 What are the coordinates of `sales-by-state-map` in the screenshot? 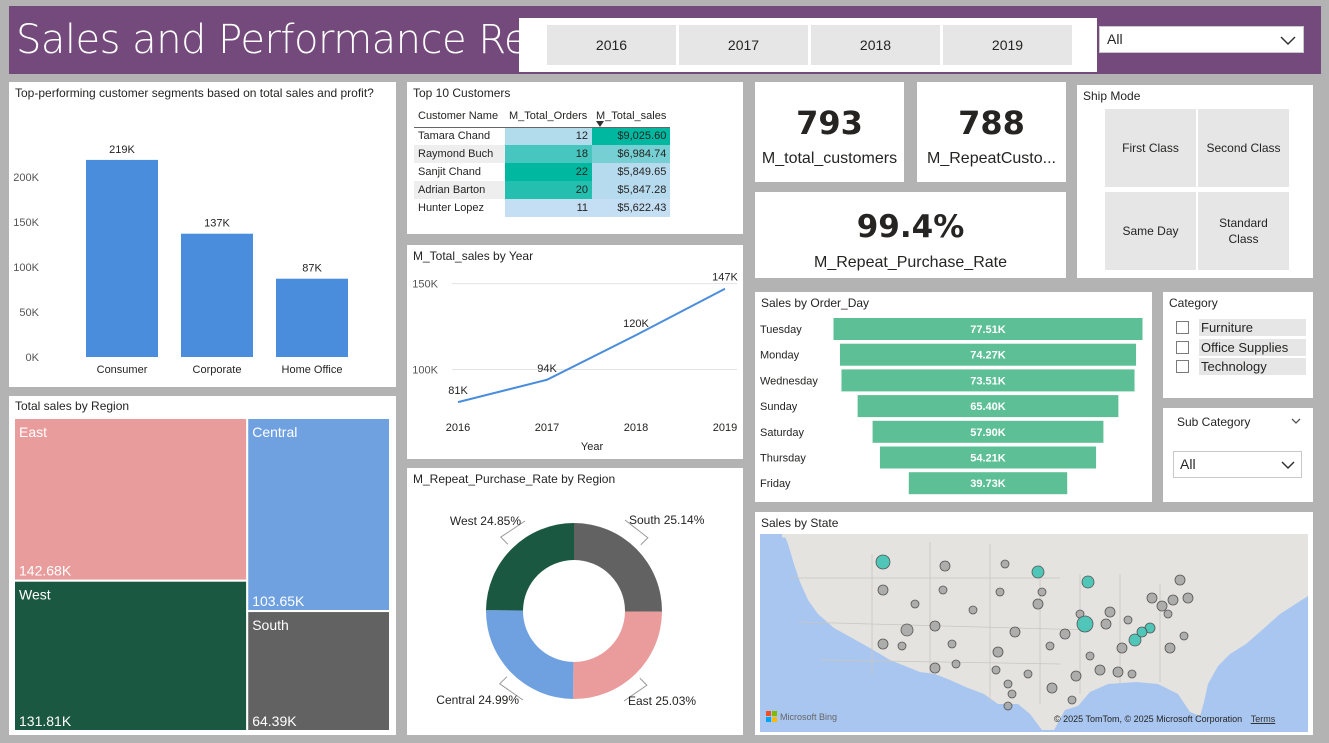 It's located at (1034, 633).